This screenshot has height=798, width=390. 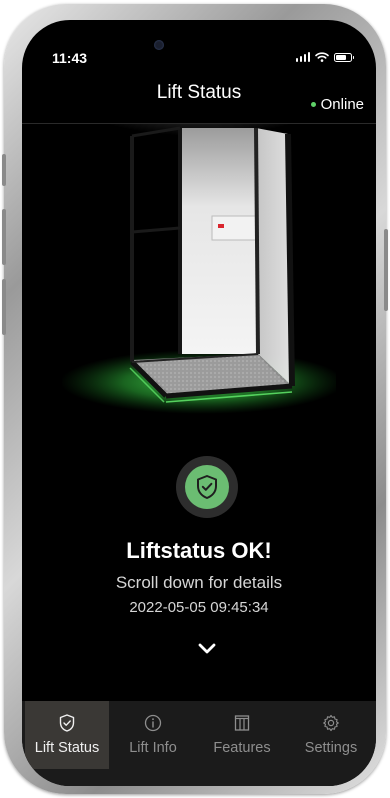 What do you see at coordinates (70, 58) in the screenshot?
I see `status-bar-time: 11:43` at bounding box center [70, 58].